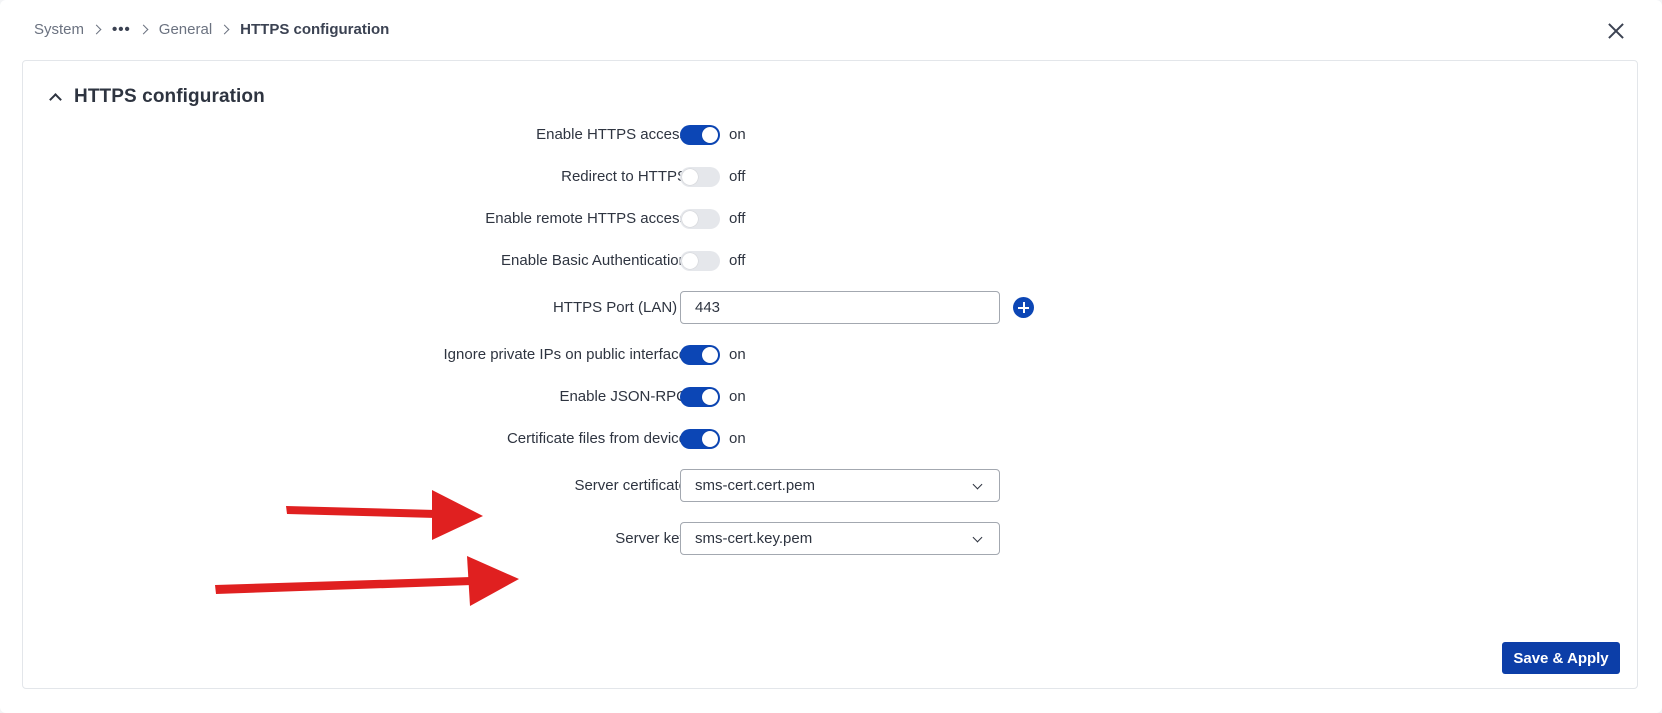  I want to click on cert-from-device-toggle, so click(700, 439).